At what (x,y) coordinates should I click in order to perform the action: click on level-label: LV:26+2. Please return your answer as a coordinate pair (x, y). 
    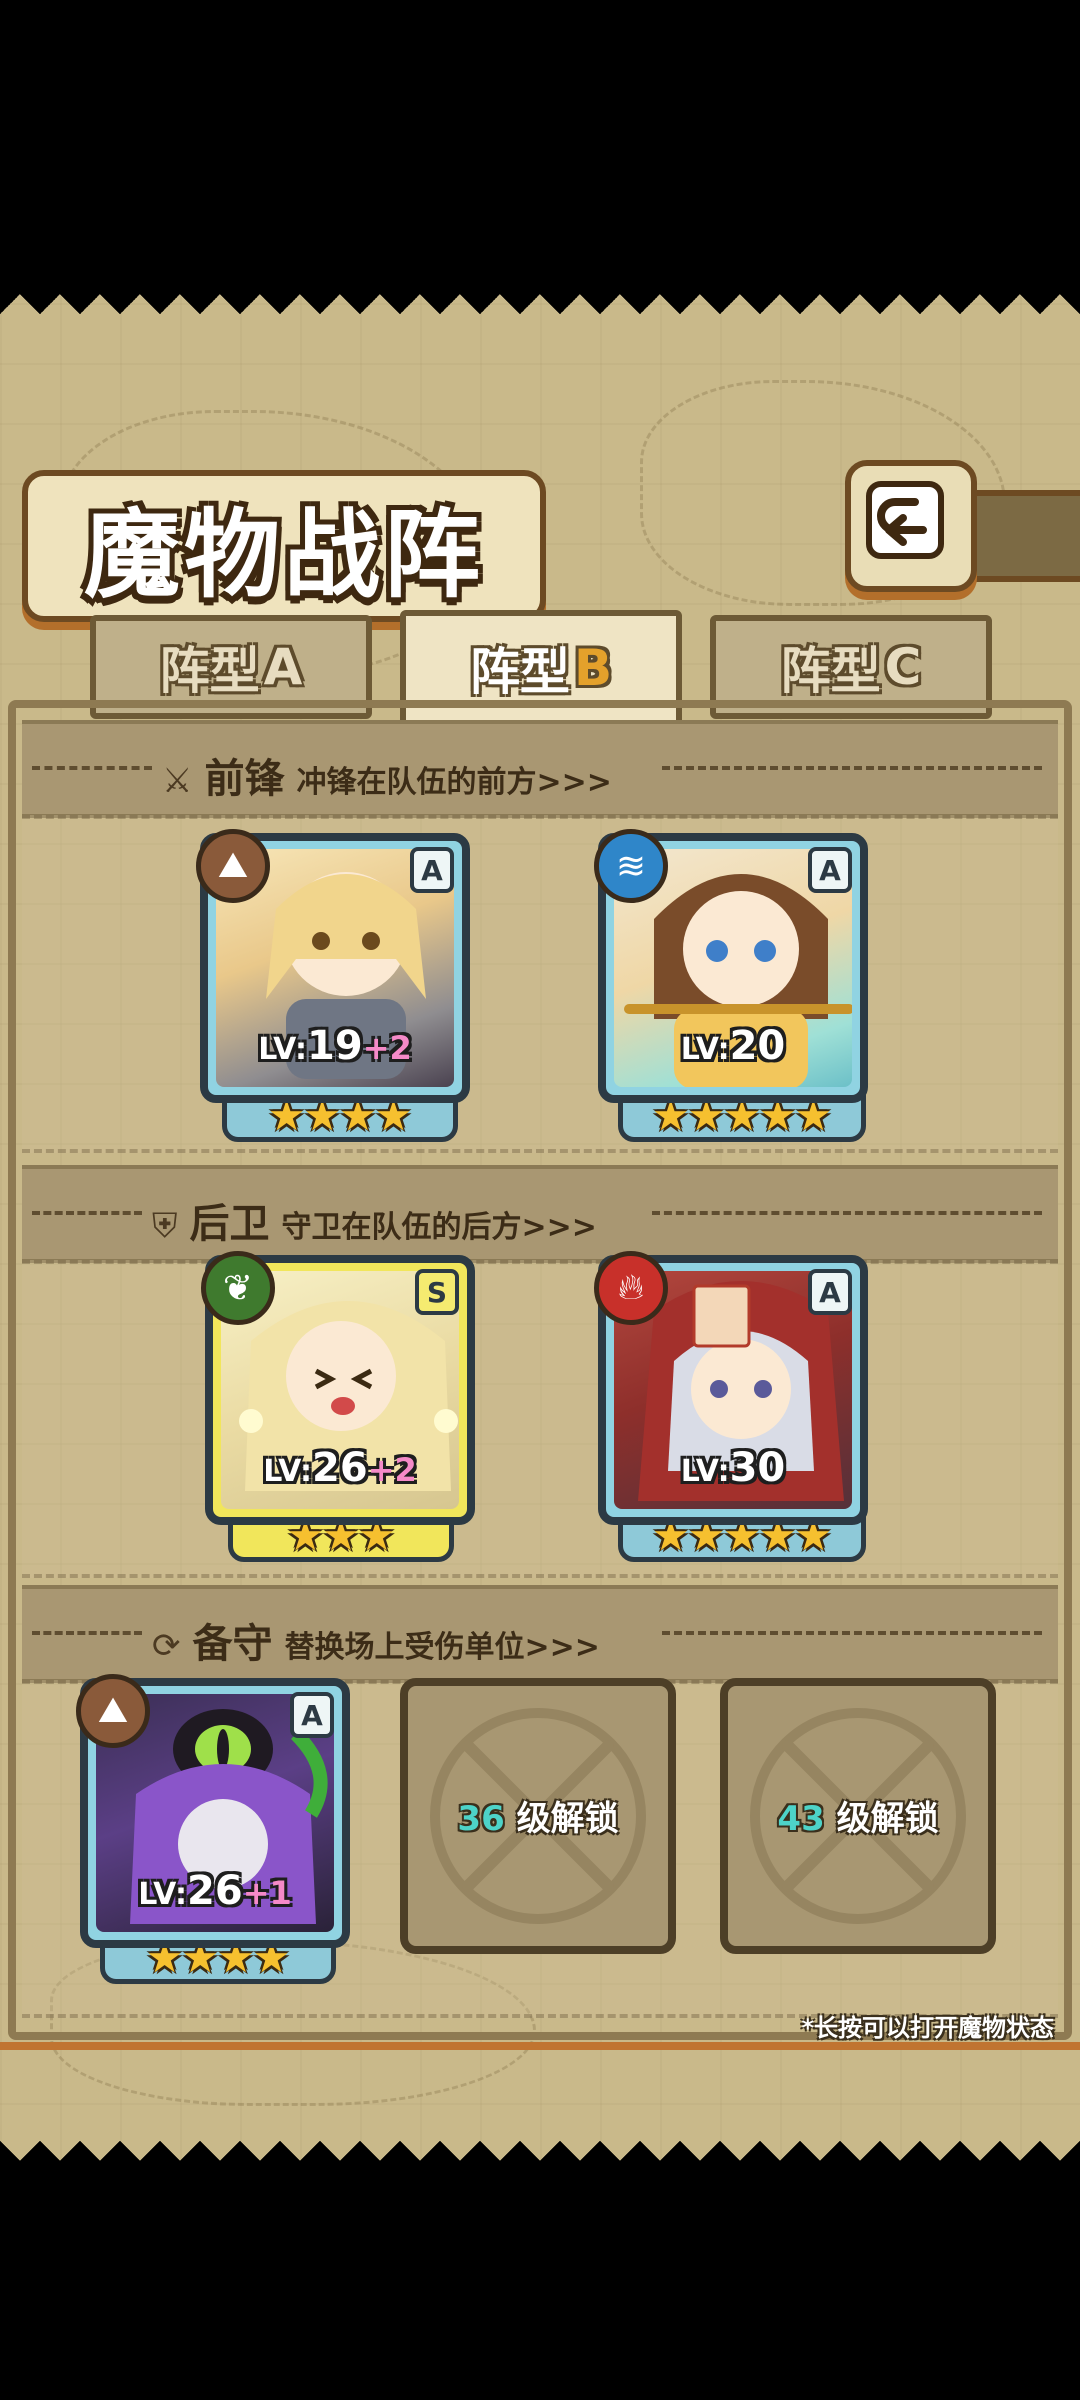
    Looking at the image, I should click on (340, 1468).